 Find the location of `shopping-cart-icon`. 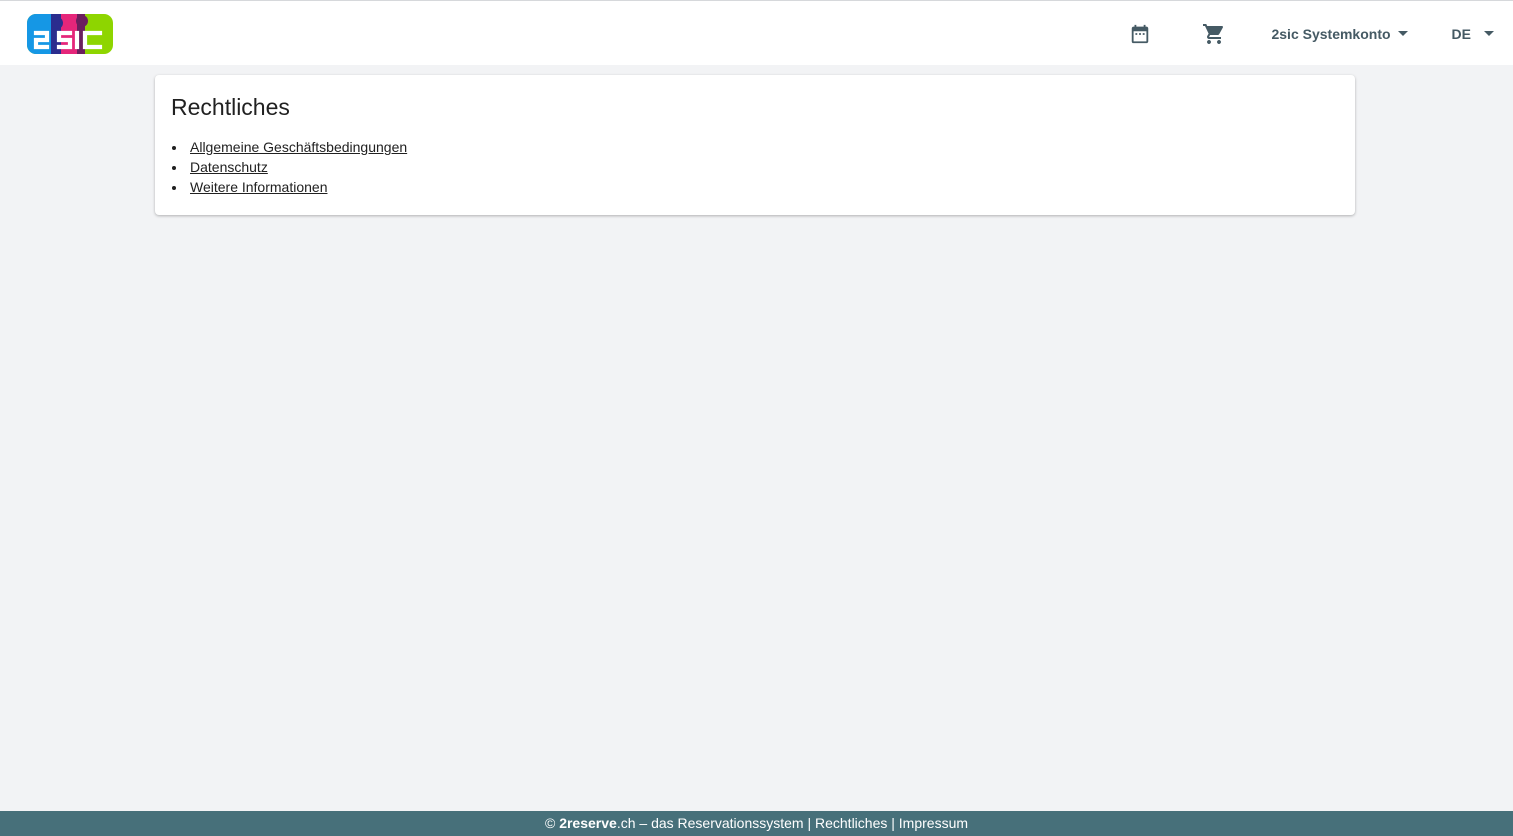

shopping-cart-icon is located at coordinates (1213, 33).